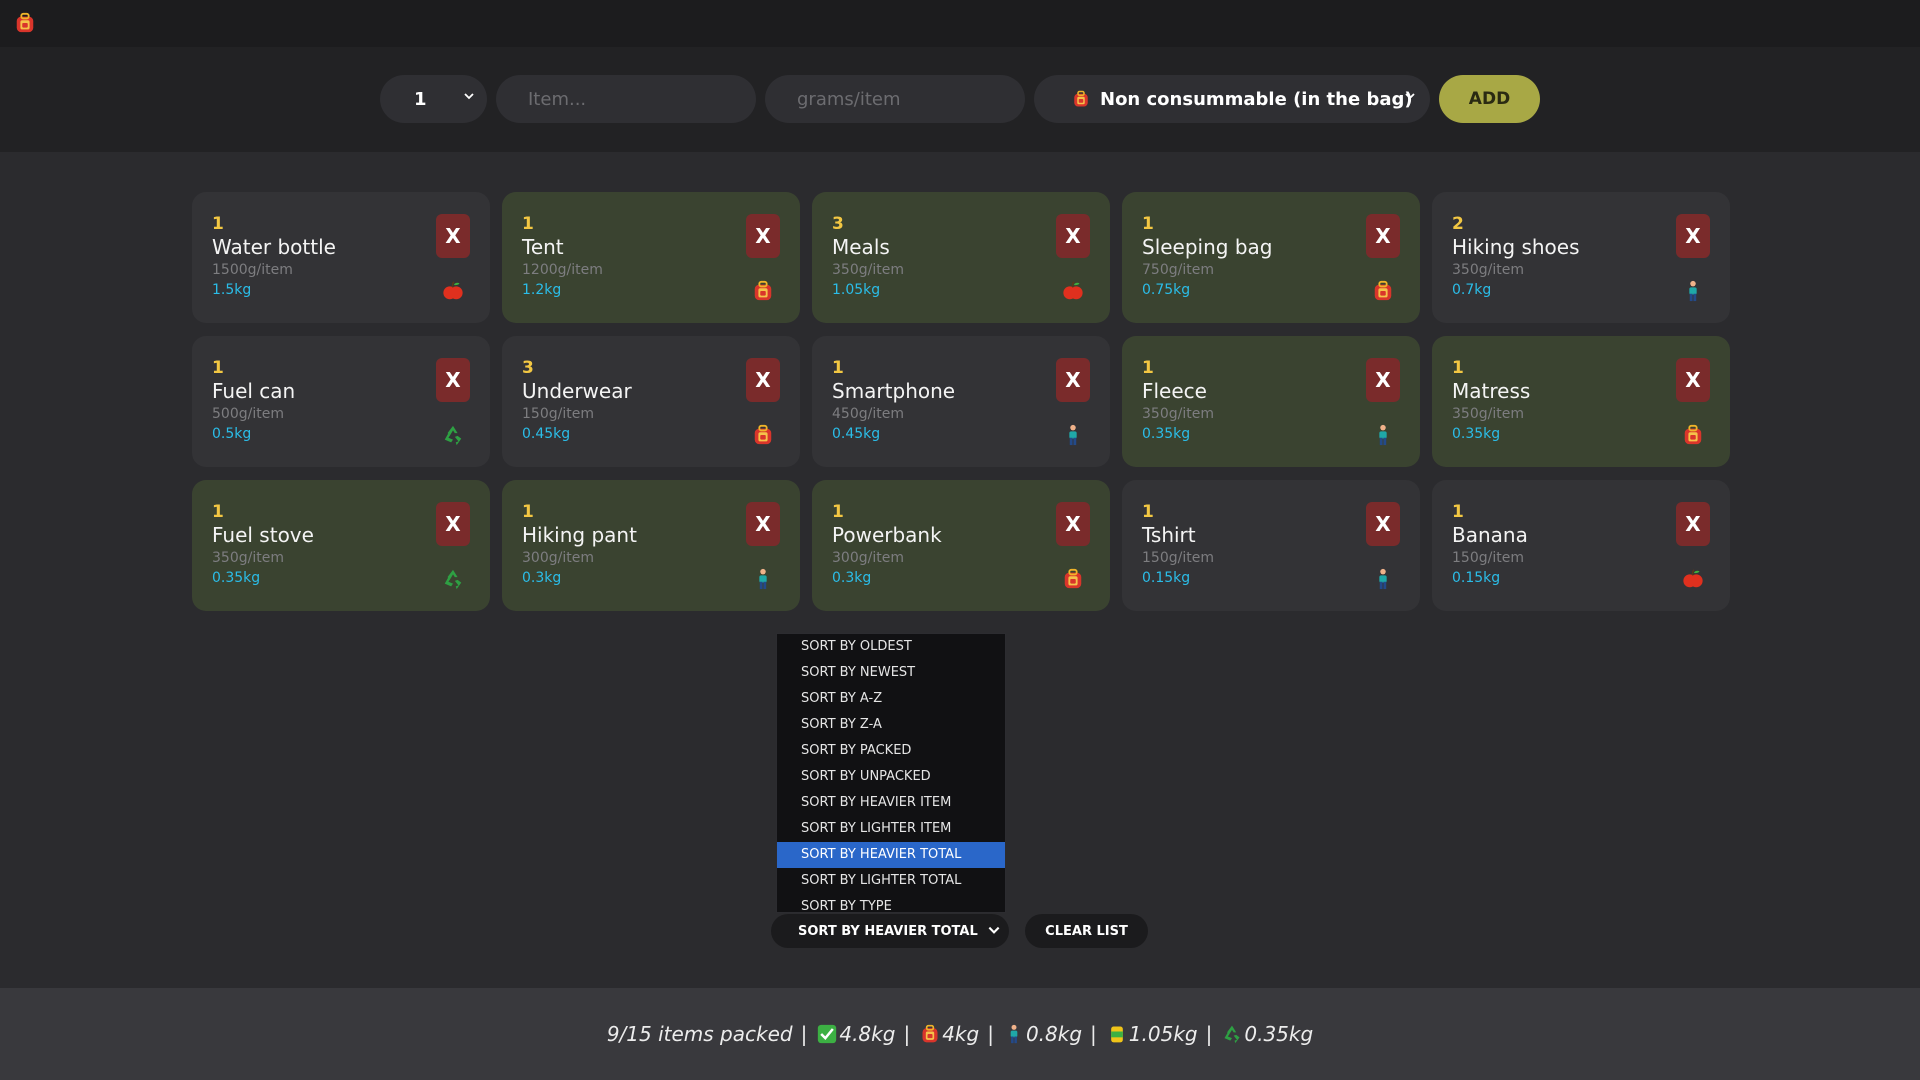 The image size is (1920, 1080). I want to click on sort-option: SORT BY HEAVIER TOTAL, so click(891, 855).